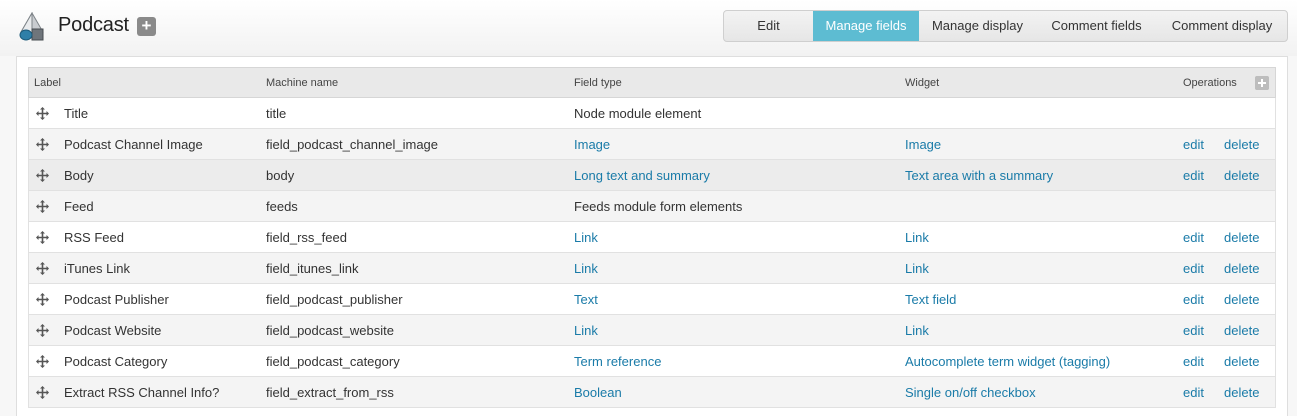 Image resolution: width=1297 pixels, height=416 pixels. Describe the element at coordinates (93, 25) in the screenshot. I see `page-title: Podcast` at that location.